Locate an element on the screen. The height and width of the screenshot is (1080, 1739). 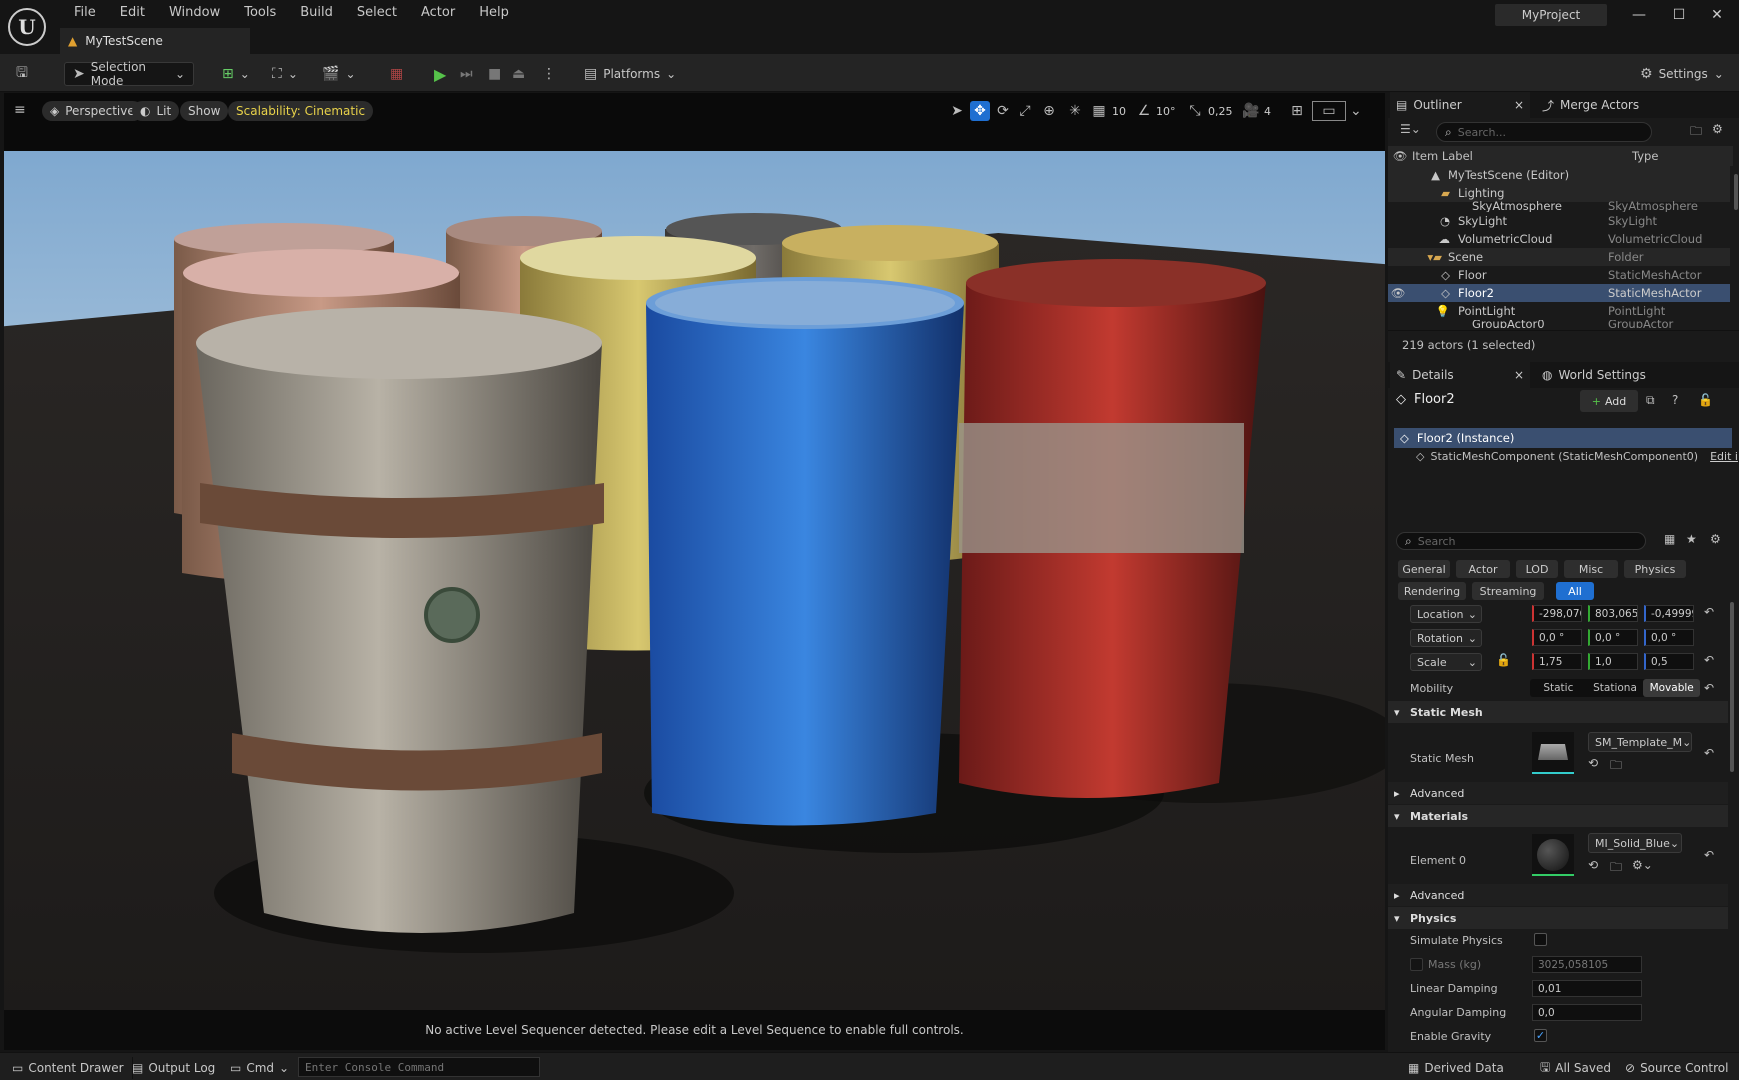
level-tab: ▲ MyTestScene is located at coordinates (155, 41).